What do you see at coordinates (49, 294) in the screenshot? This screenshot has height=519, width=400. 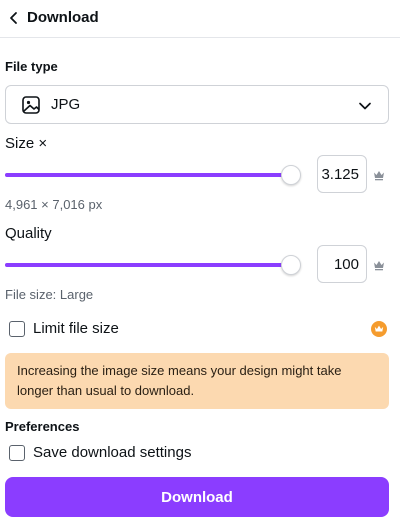 I see `file-size-text: File size: Large` at bounding box center [49, 294].